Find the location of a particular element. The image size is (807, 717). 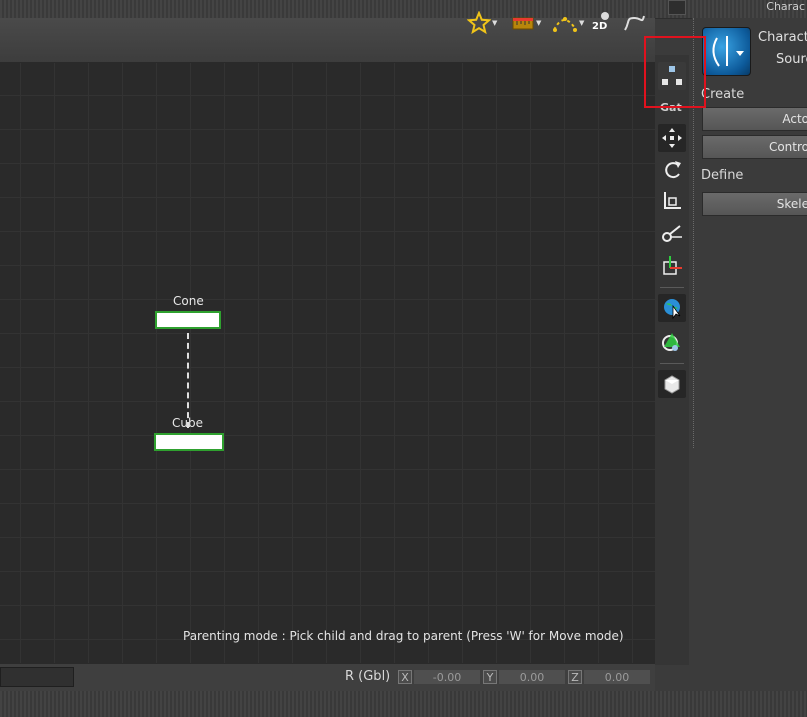

section-define: Define is located at coordinates (722, 175).